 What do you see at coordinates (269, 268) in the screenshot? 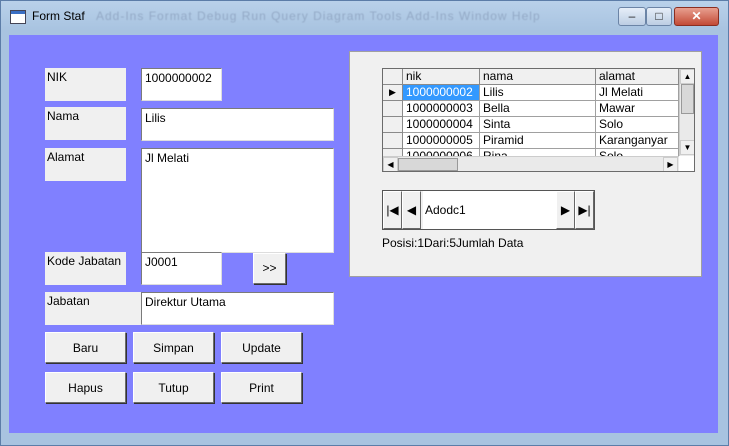
I see `lookup-jabatan-button: >>` at bounding box center [269, 268].